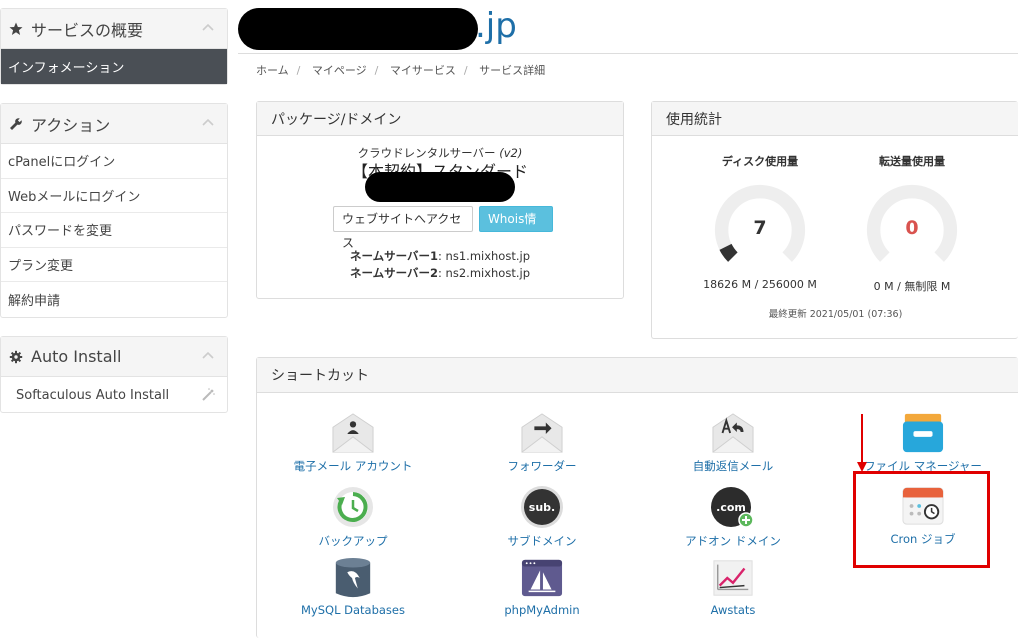 Image resolution: width=1018 pixels, height=638 pixels. I want to click on sidebar-item-label: 解約申請, so click(34, 301).